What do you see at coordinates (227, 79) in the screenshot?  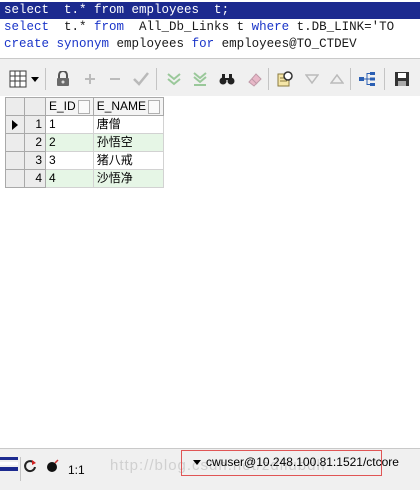 I see `find-icon` at bounding box center [227, 79].